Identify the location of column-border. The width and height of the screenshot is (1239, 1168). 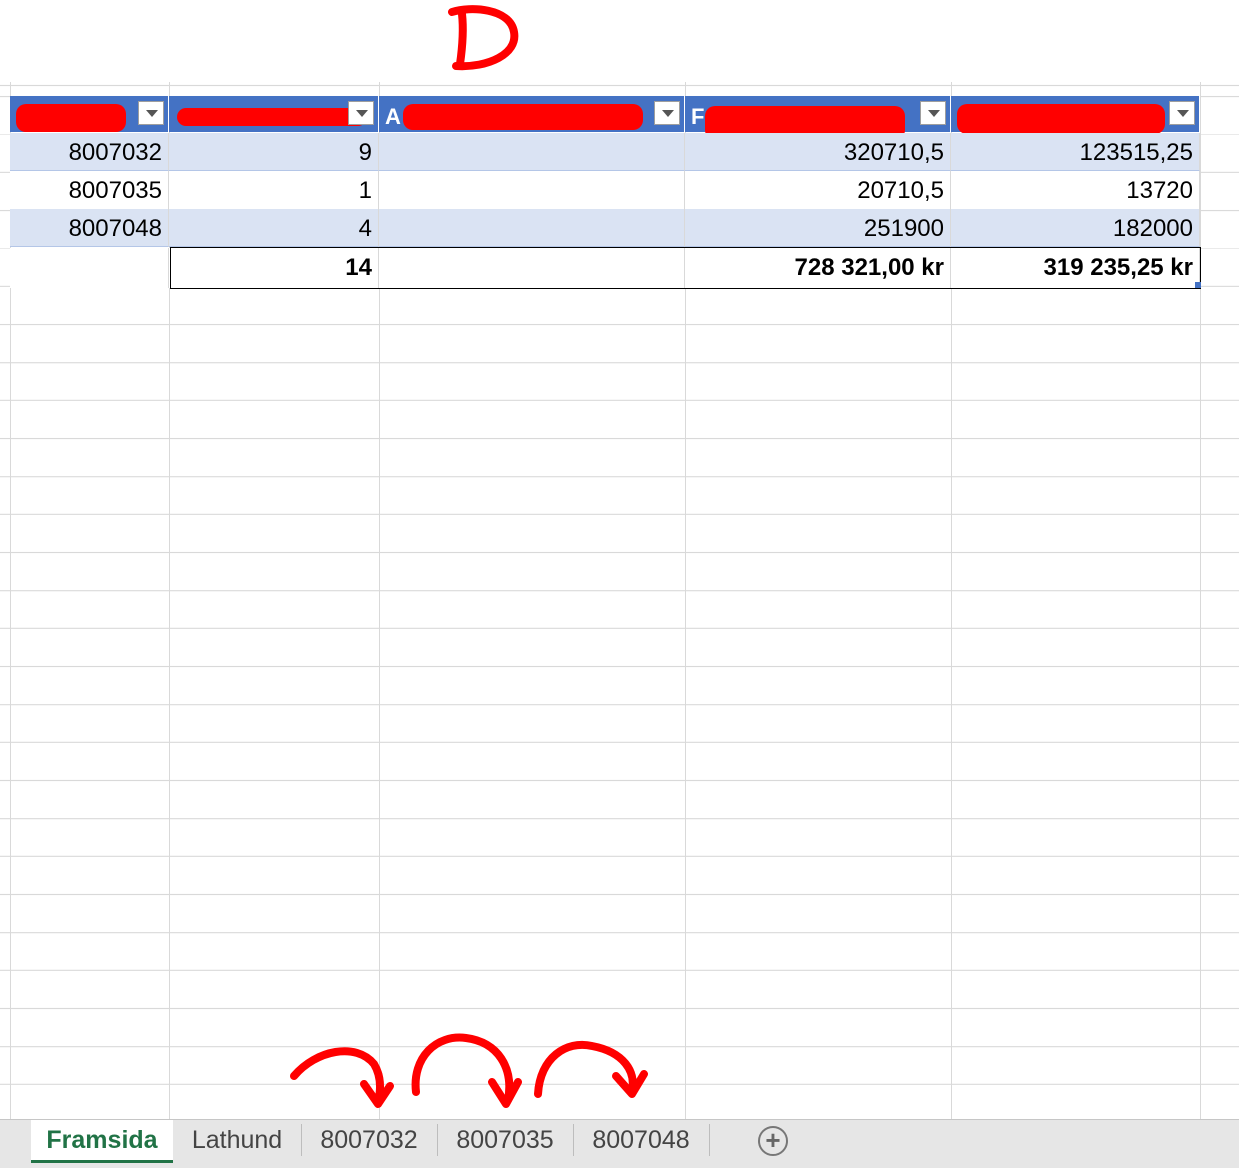
(1200, 600).